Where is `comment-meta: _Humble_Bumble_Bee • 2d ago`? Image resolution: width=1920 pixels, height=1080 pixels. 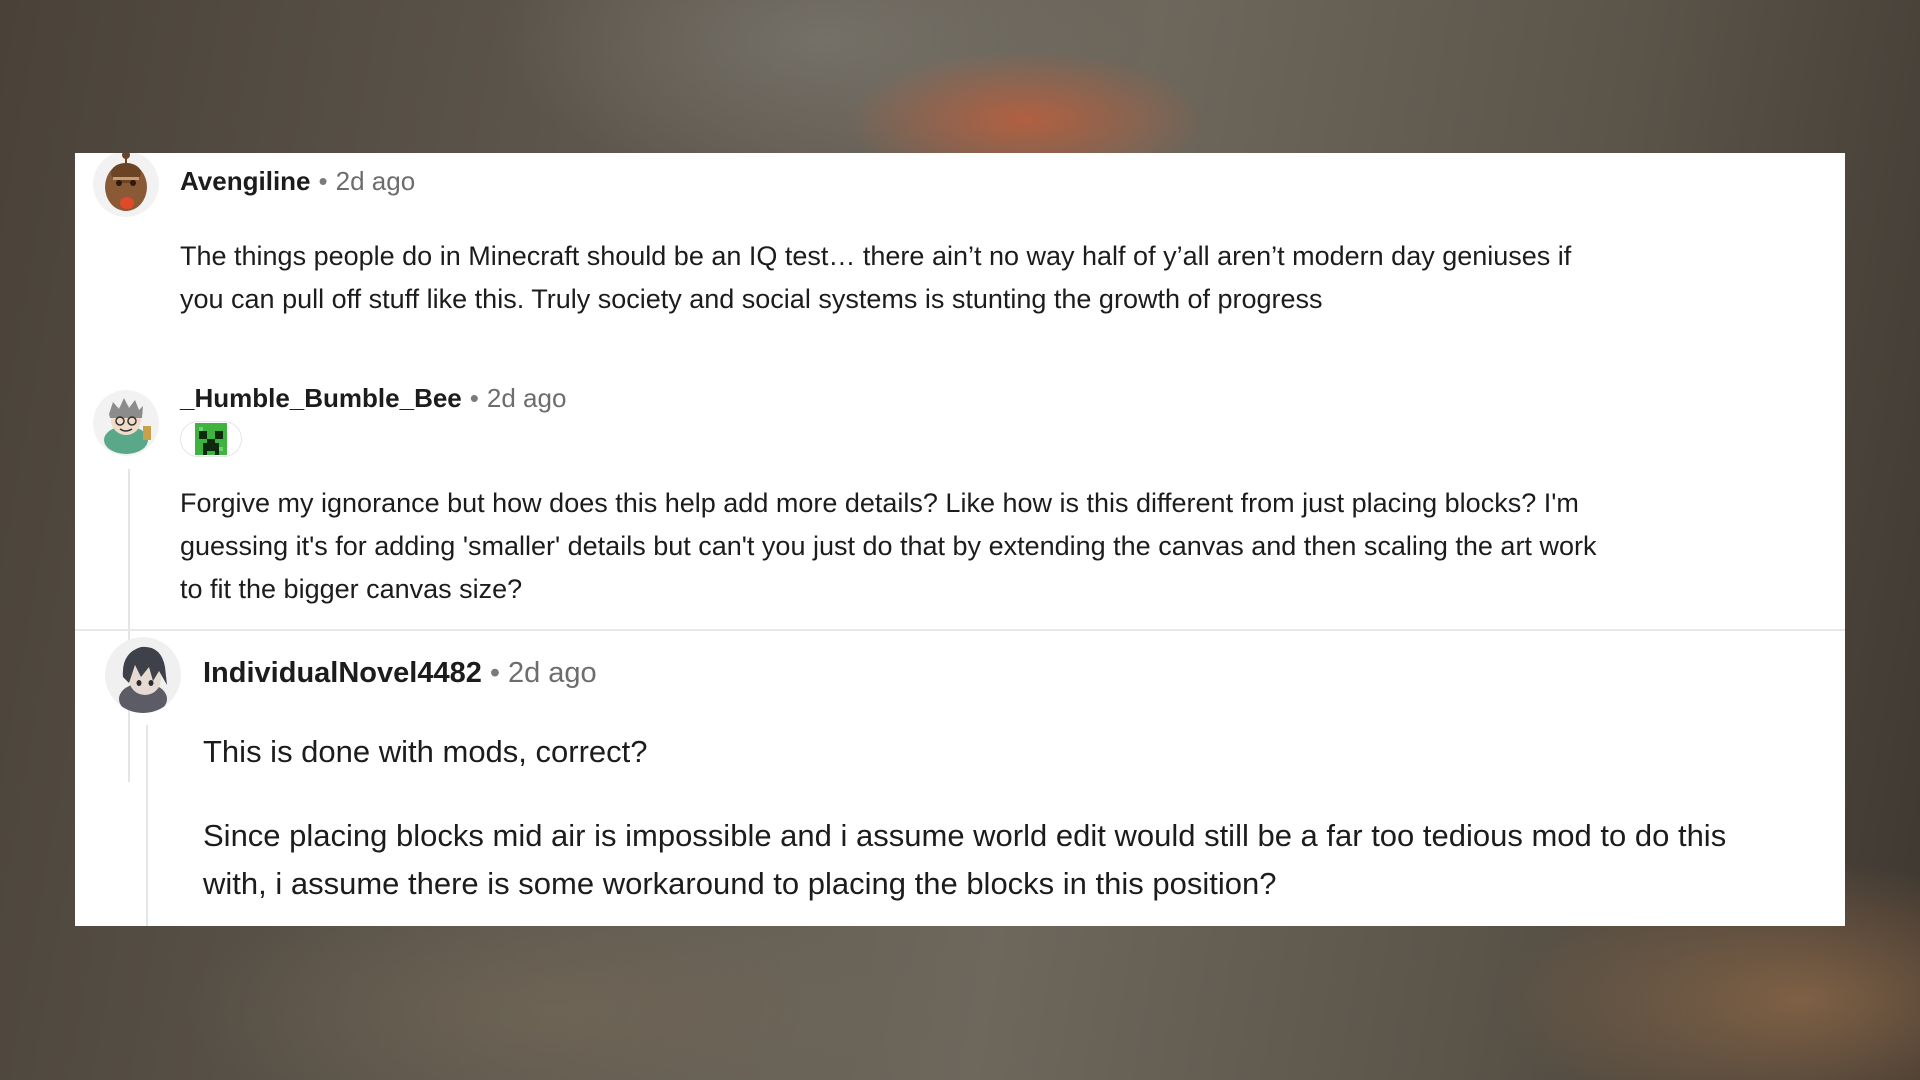 comment-meta: _Humble_Bumble_Bee • 2d ago is located at coordinates (373, 398).